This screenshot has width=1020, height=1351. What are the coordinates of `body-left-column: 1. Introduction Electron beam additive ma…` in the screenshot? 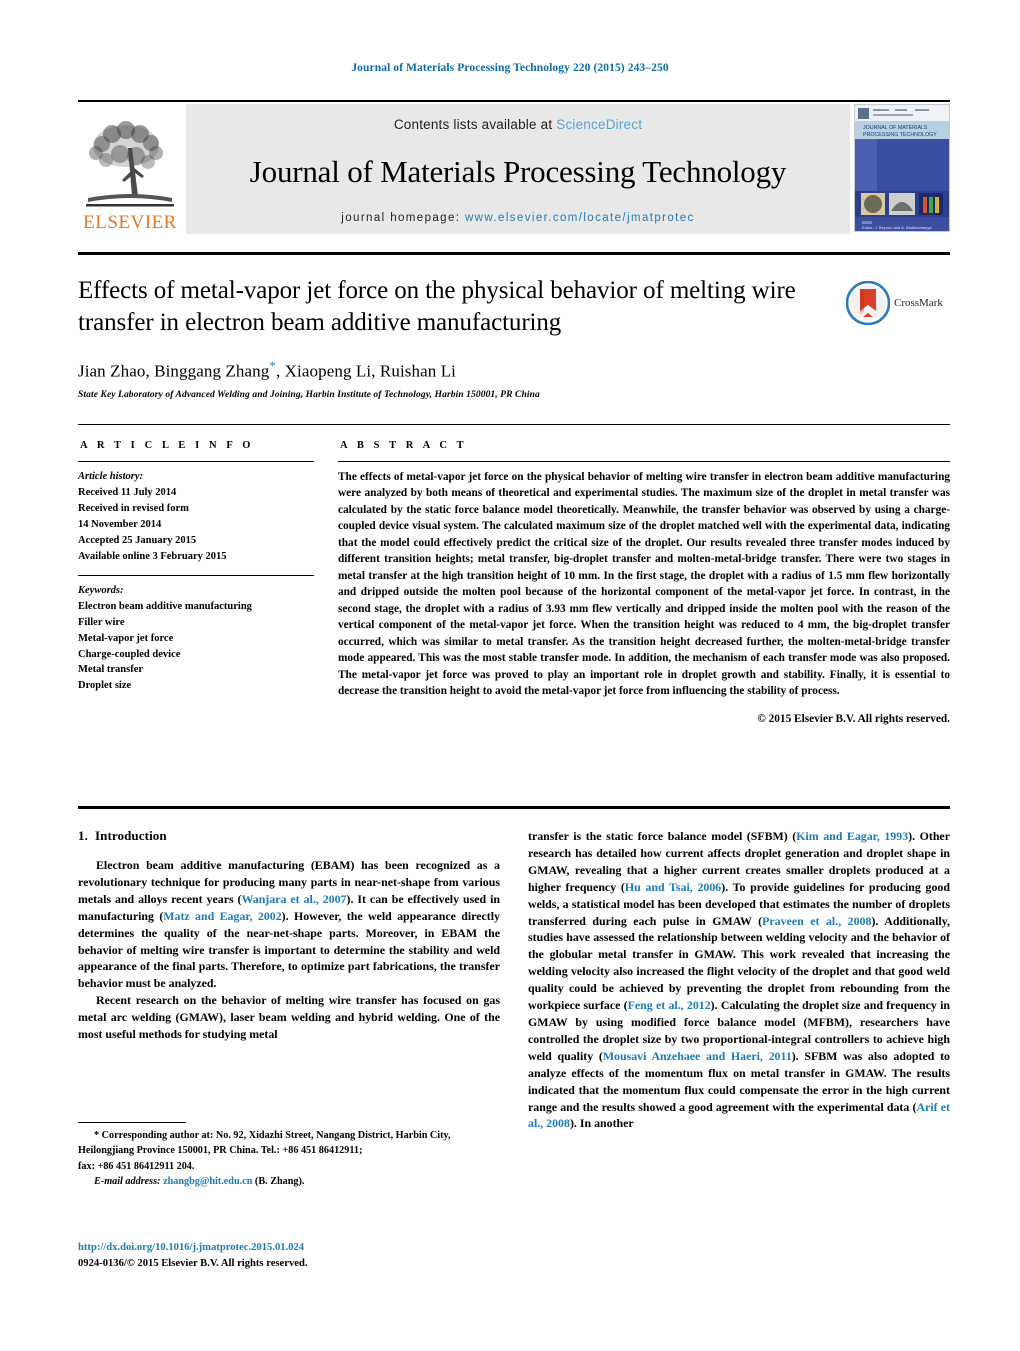 It's located at (289, 980).